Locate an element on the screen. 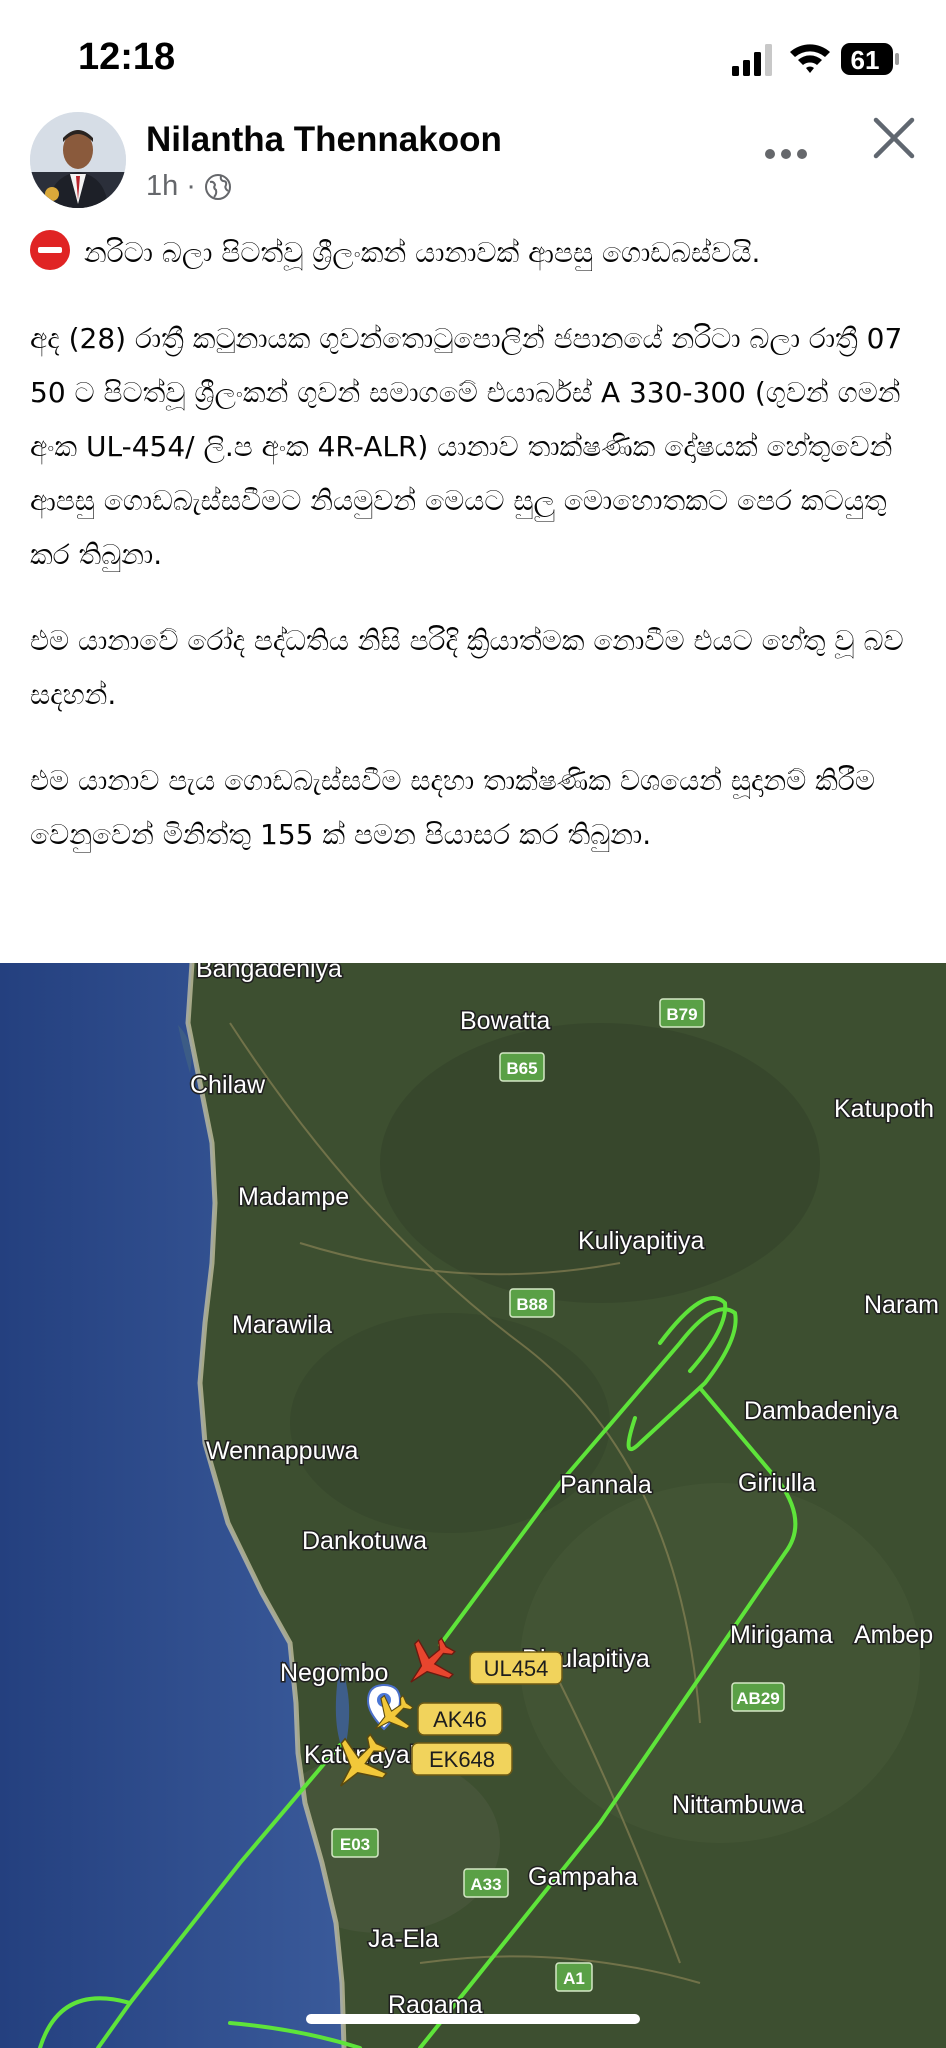  post-meta: 1h · is located at coordinates (189, 186).